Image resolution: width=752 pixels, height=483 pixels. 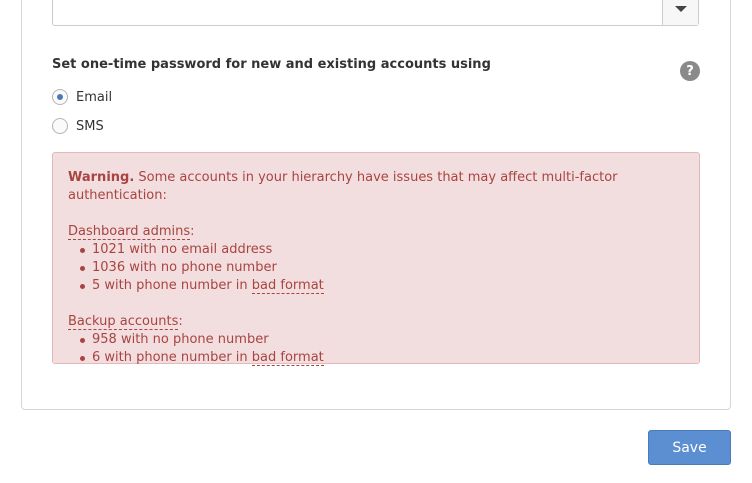 What do you see at coordinates (172, 357) in the screenshot?
I see `list-item-text: 6 with phone number in` at bounding box center [172, 357].